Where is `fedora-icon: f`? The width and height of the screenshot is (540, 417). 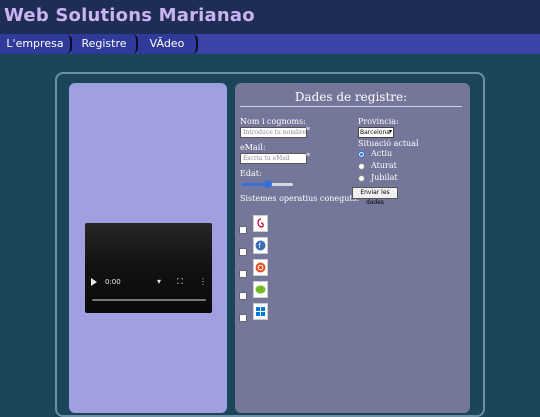 fedora-icon: f is located at coordinates (260, 245).